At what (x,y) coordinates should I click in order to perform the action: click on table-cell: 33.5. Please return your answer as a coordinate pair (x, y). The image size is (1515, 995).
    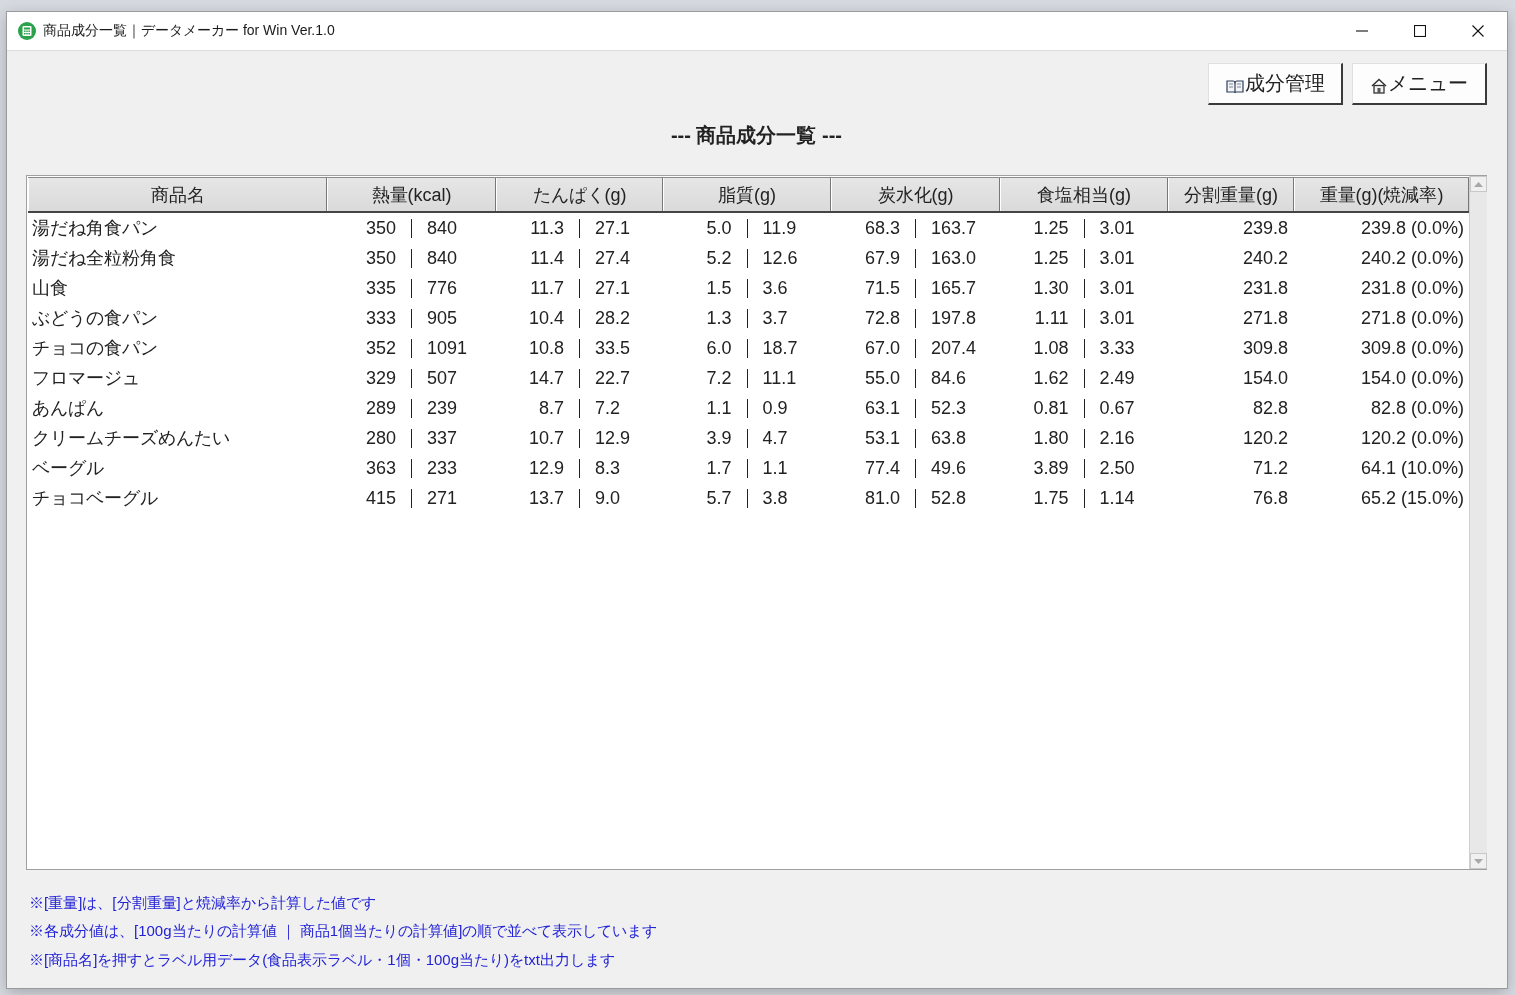
    Looking at the image, I should click on (613, 348).